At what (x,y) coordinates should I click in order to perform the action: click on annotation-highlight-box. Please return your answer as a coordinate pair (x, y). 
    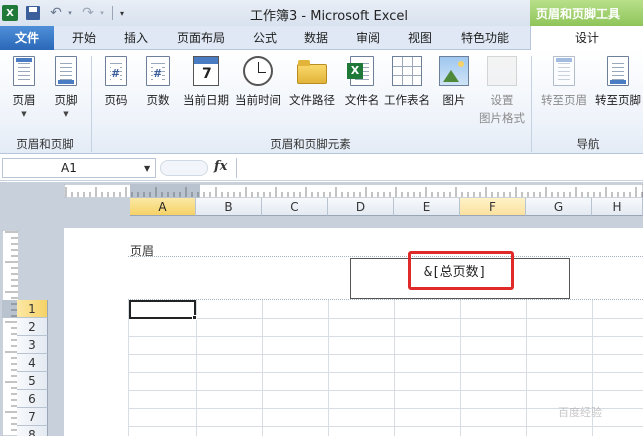
    Looking at the image, I should click on (461, 270).